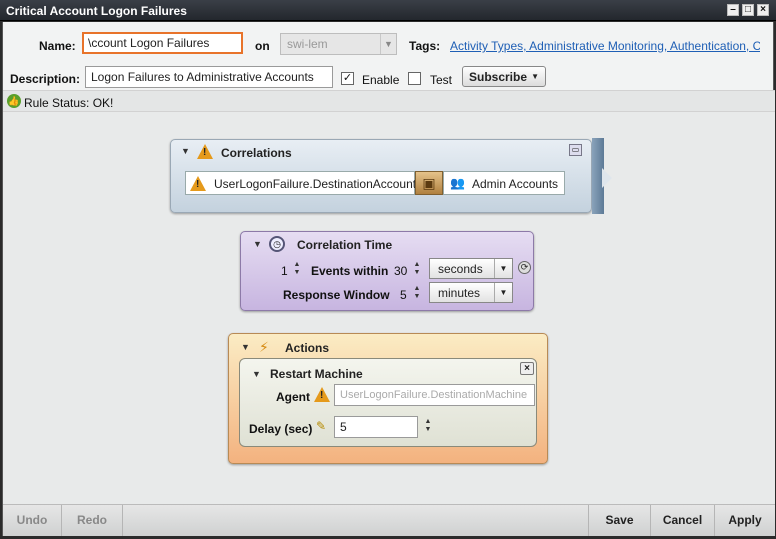  I want to click on within-value-stepper: ▲ ▼, so click(417, 270).